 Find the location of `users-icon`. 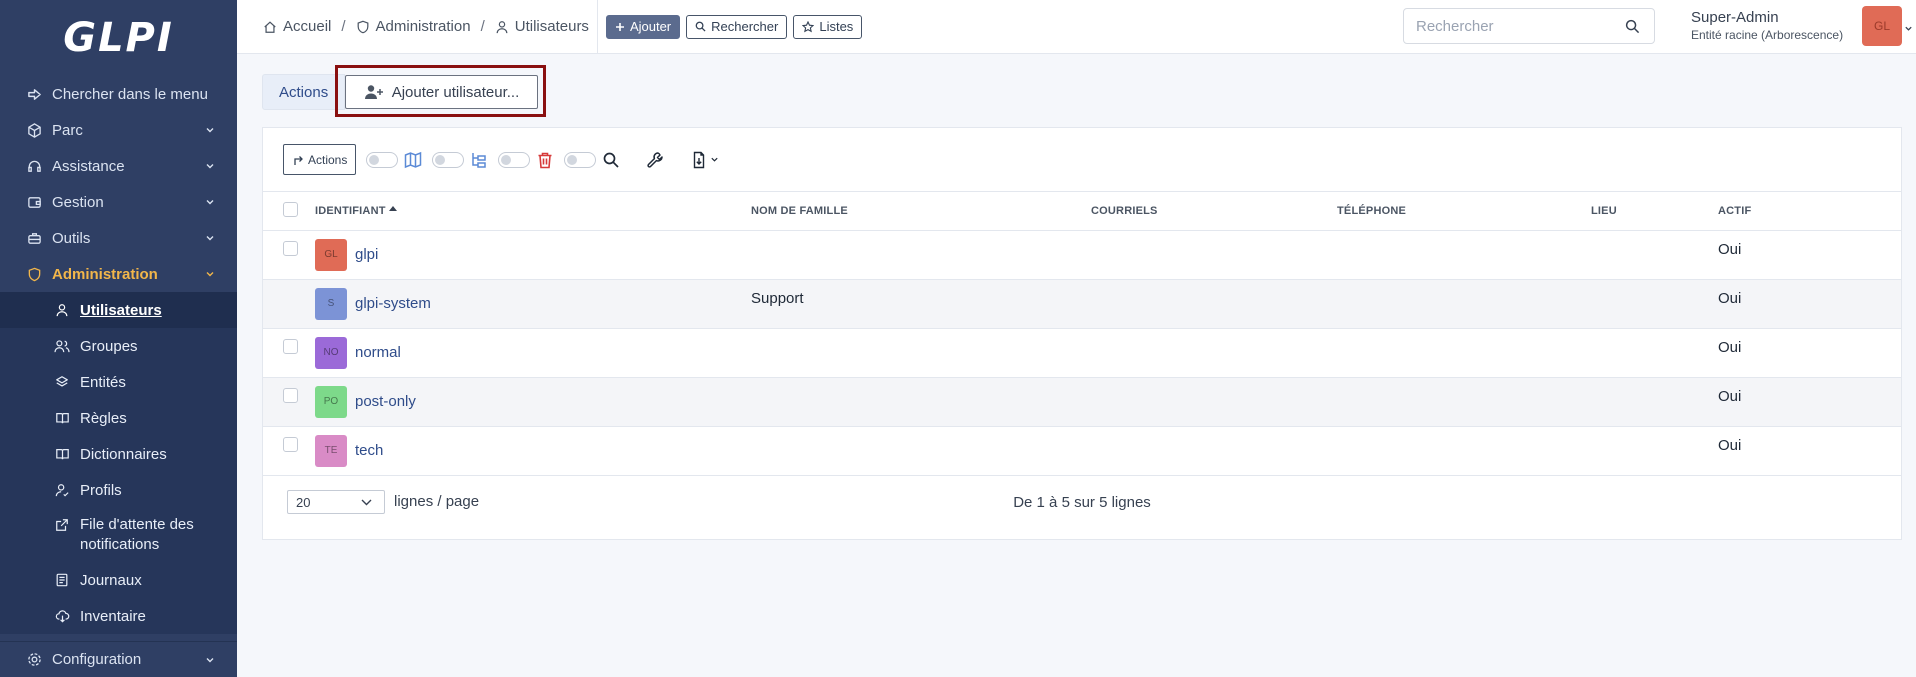

users-icon is located at coordinates (62, 346).